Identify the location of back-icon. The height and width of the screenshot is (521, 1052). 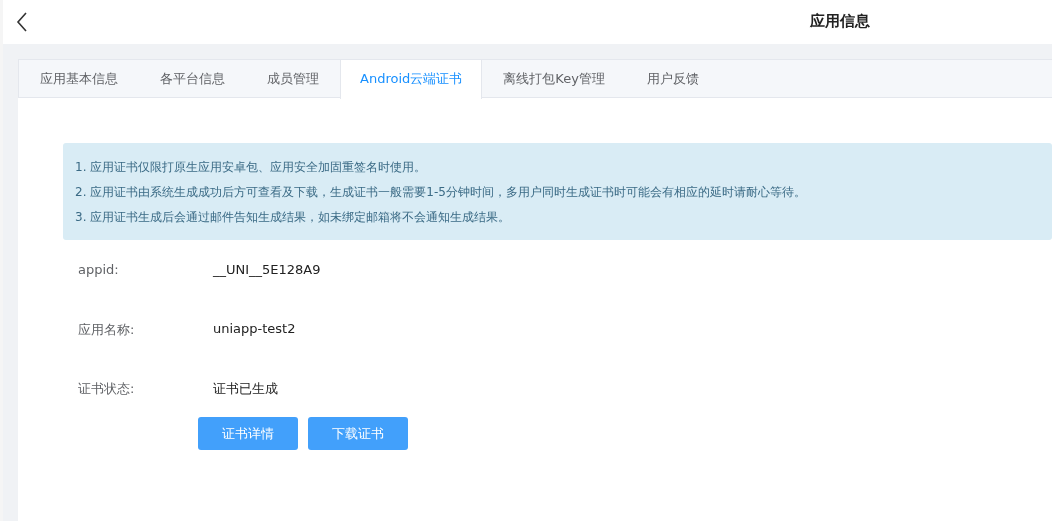
(22, 22).